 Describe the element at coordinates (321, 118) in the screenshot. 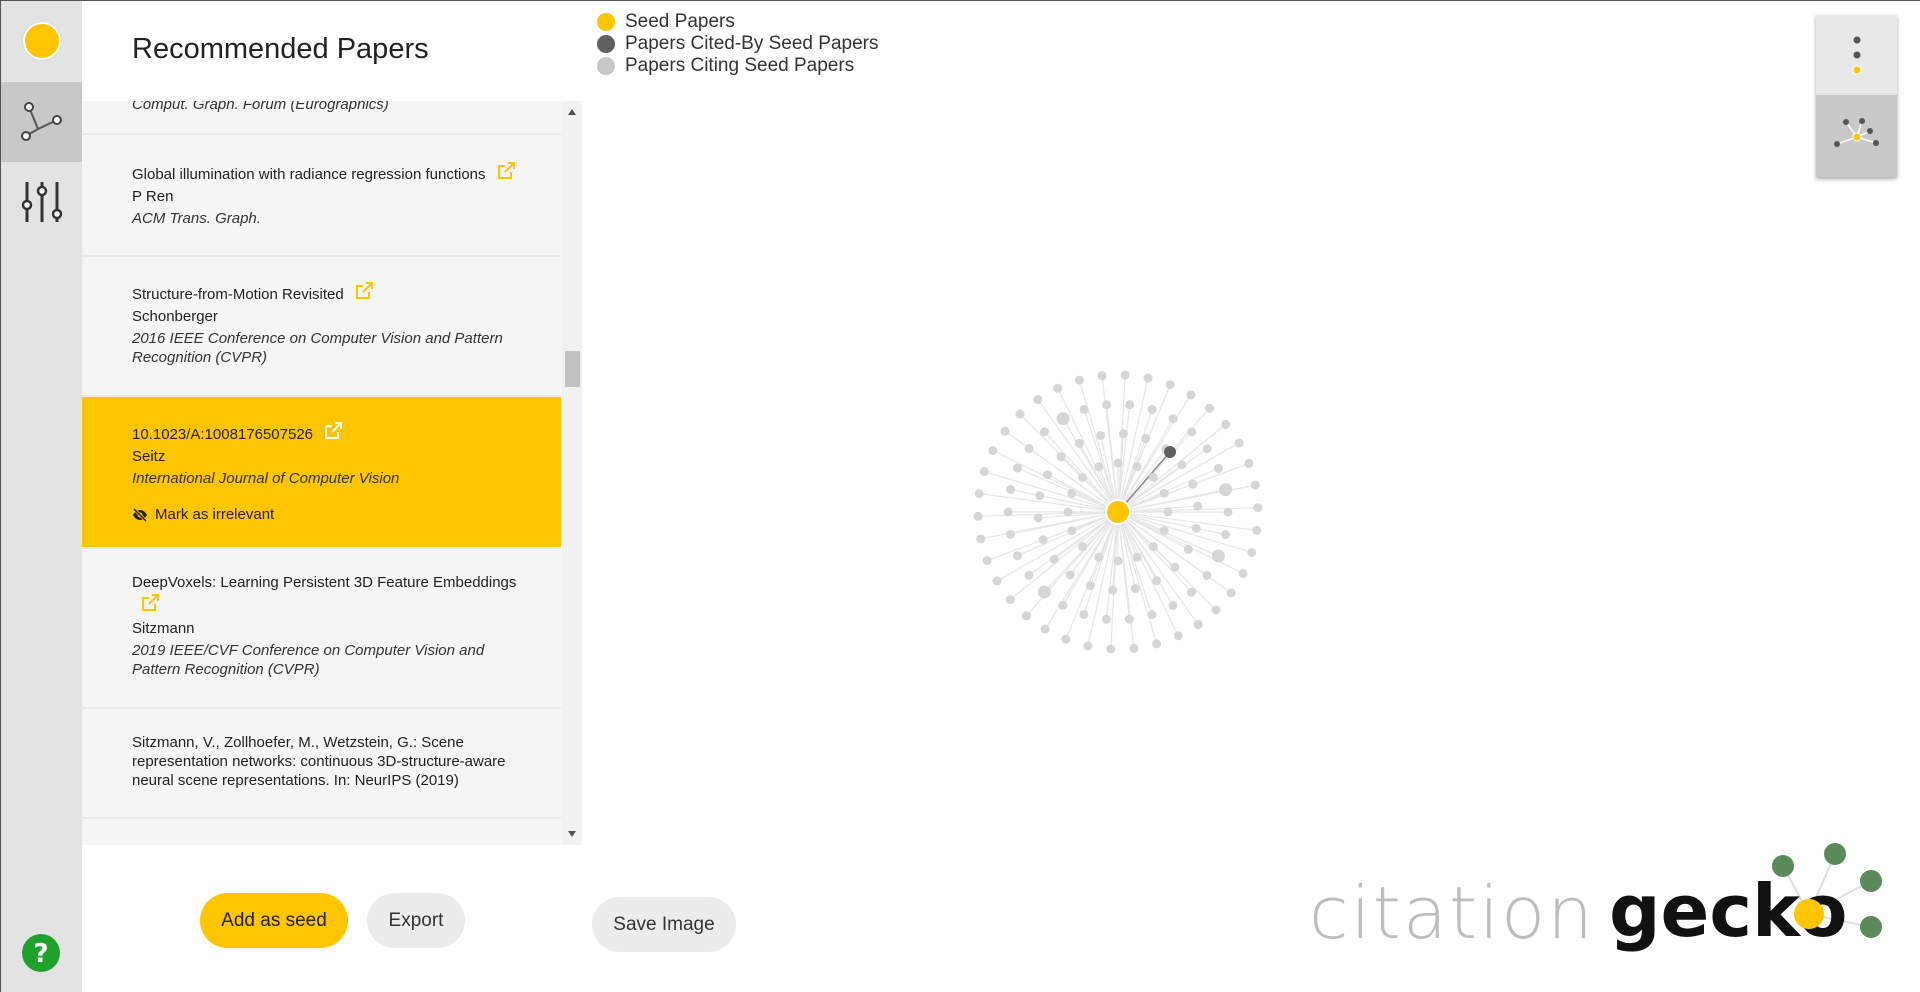

I see `paper-list-item: Comput. Graph. Forum (Eurographics)` at that location.